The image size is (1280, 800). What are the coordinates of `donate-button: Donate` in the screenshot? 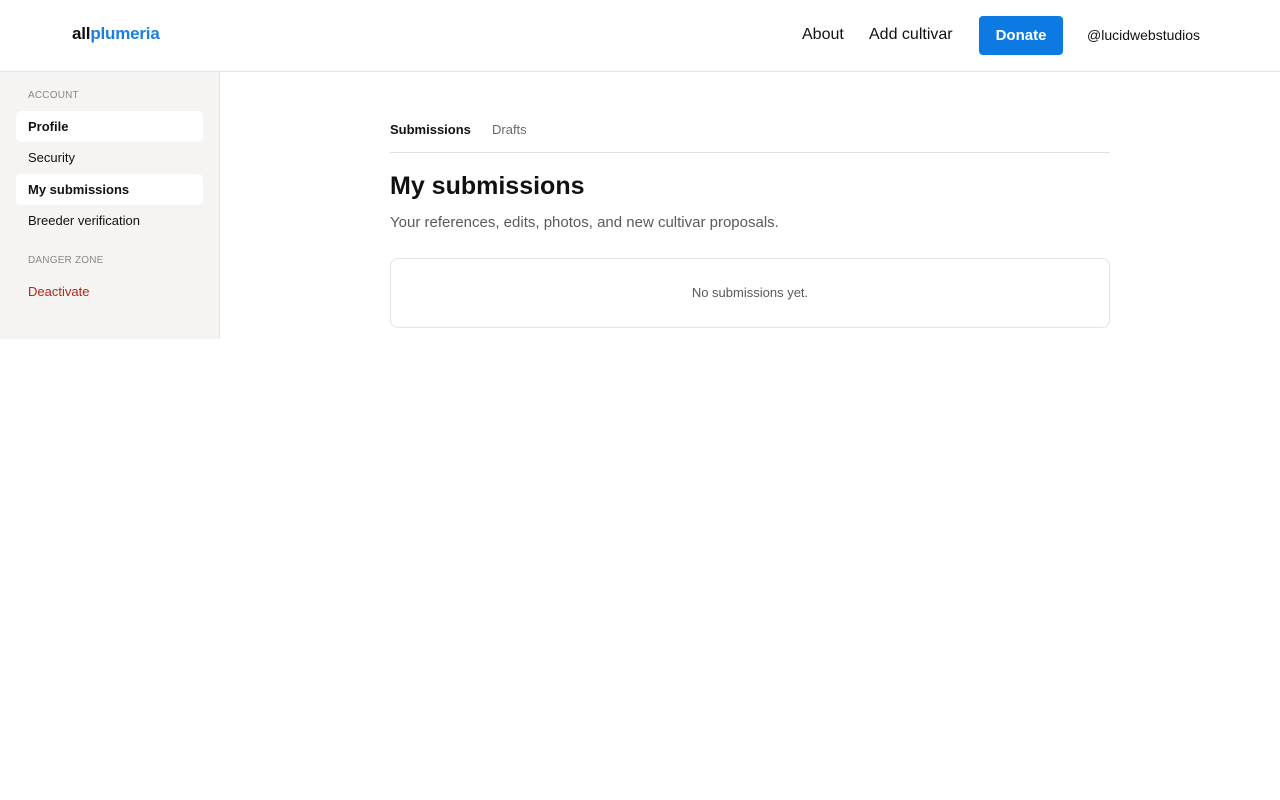 It's located at (1021, 35).